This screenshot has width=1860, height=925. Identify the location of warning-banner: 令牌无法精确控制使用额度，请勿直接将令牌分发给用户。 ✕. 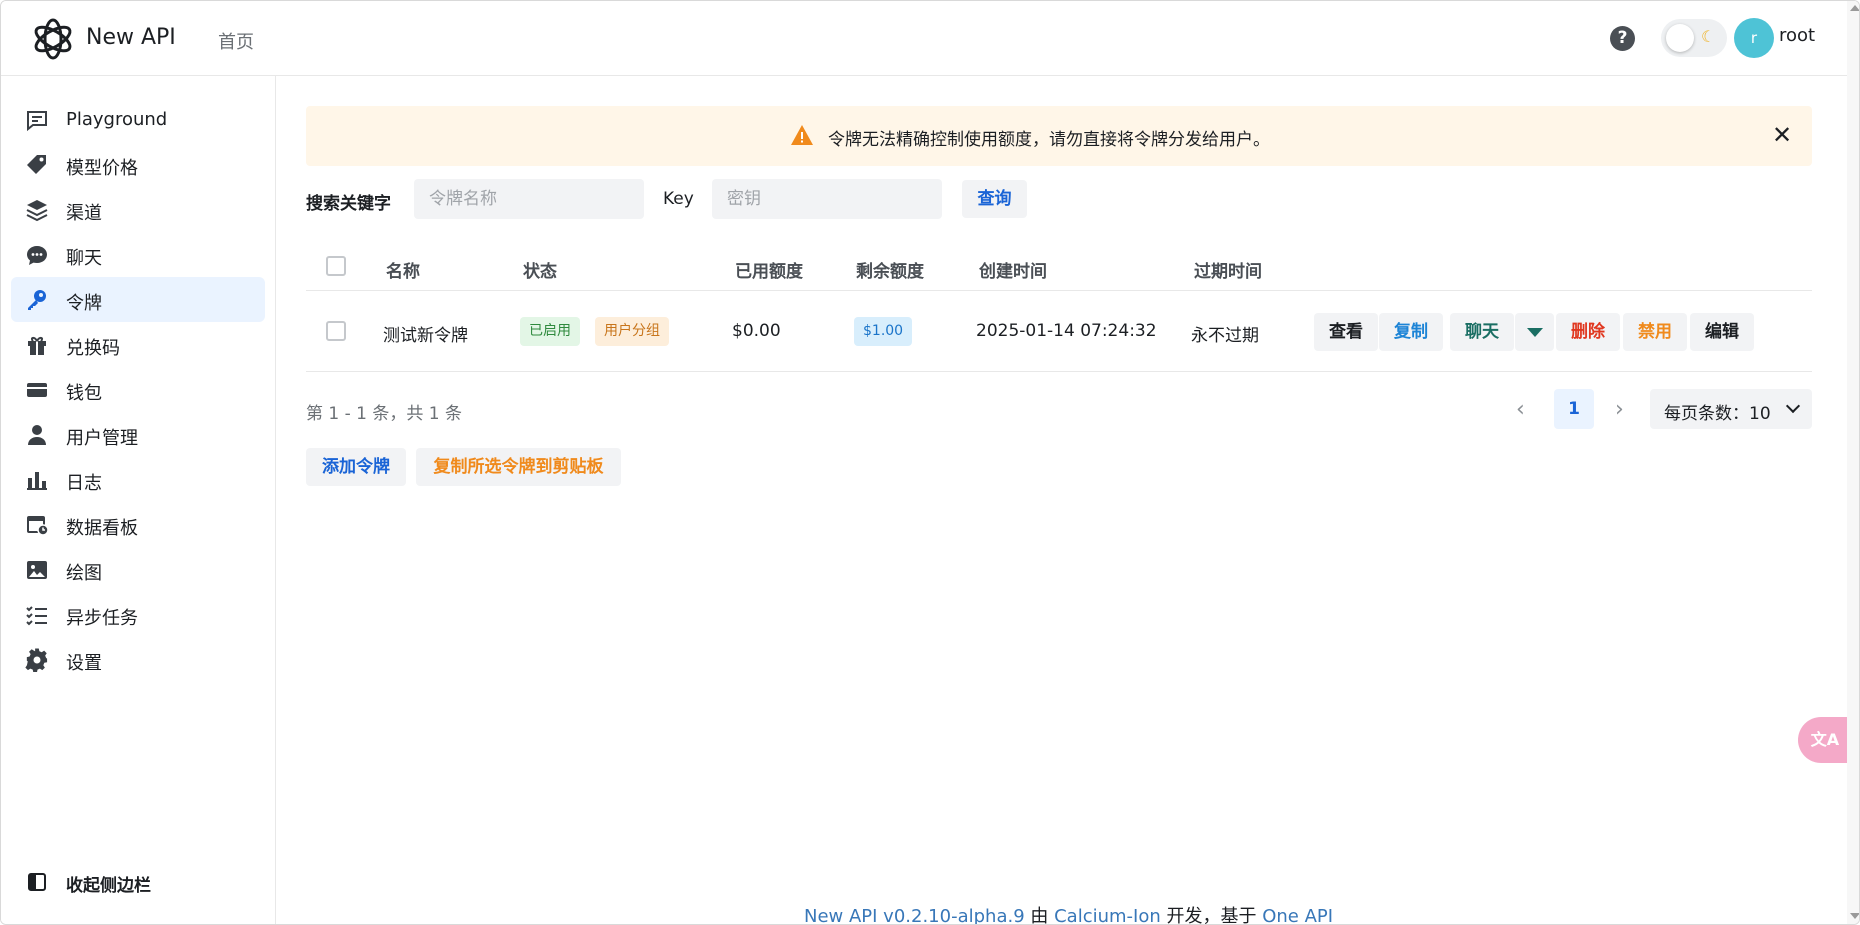
(1059, 136).